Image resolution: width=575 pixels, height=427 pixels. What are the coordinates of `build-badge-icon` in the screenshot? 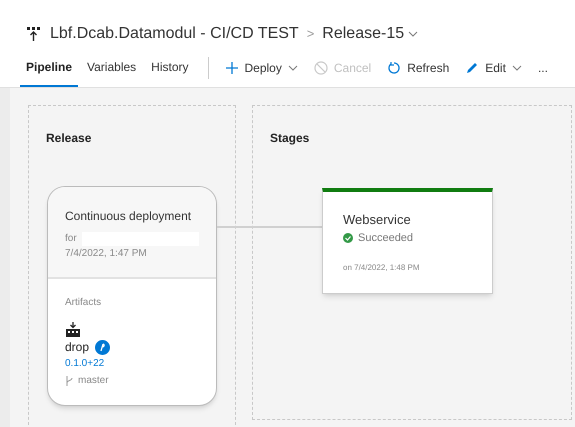 It's located at (102, 347).